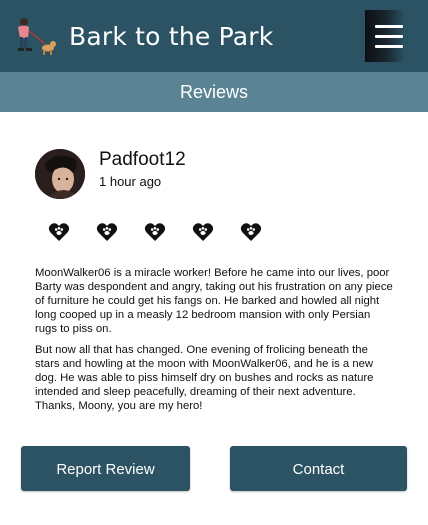 Image resolution: width=428 pixels, height=525 pixels. What do you see at coordinates (37, 36) in the screenshot?
I see `dog-walker-icon` at bounding box center [37, 36].